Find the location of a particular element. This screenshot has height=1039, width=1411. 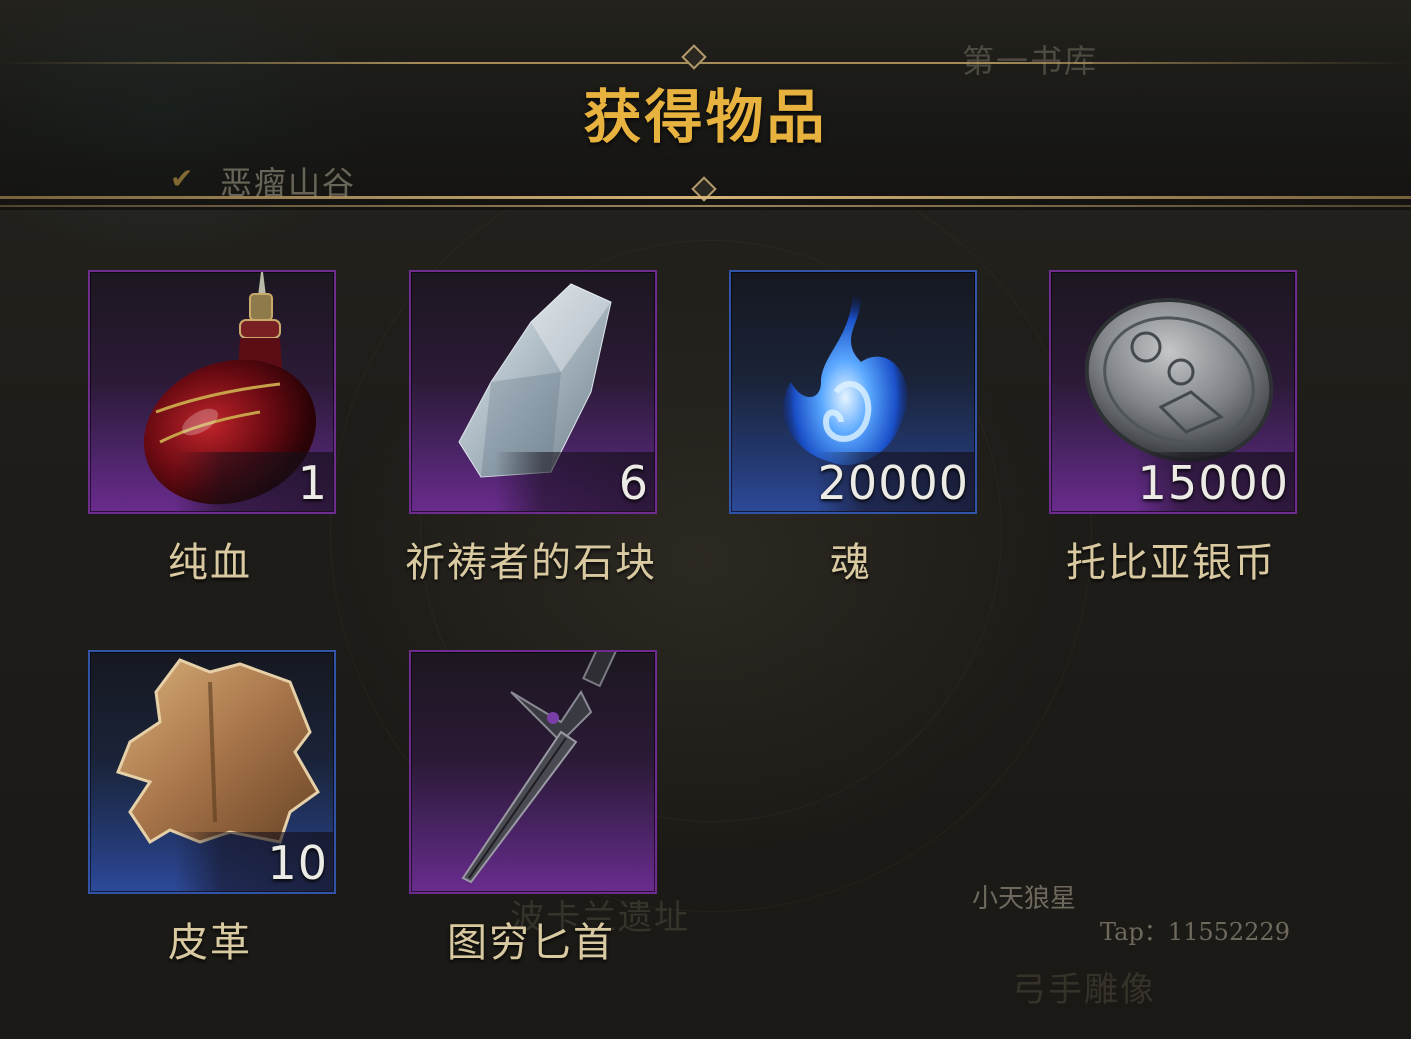

item-slot is located at coordinates (533, 772).